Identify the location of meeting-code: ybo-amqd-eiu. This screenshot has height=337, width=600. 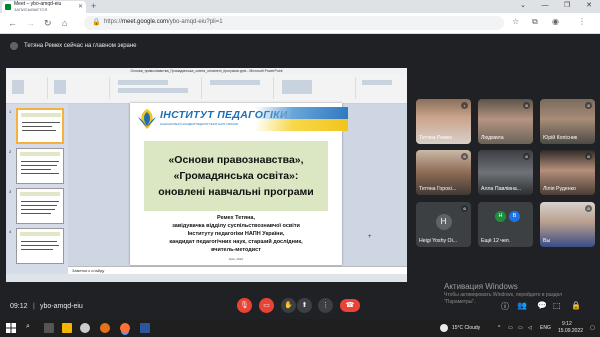
(61, 306).